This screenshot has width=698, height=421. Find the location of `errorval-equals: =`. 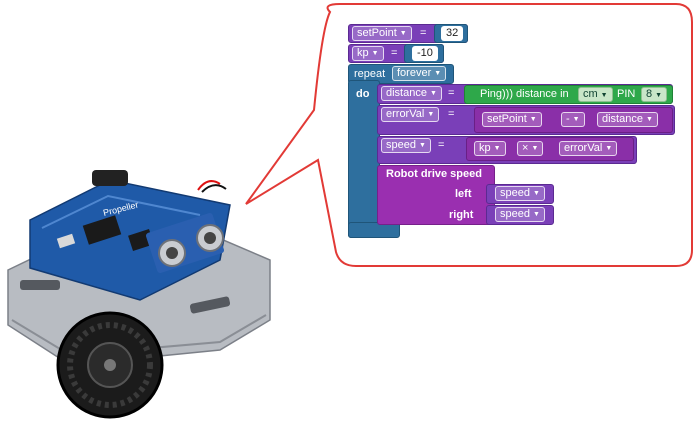

errorval-equals: = is located at coordinates (451, 114).